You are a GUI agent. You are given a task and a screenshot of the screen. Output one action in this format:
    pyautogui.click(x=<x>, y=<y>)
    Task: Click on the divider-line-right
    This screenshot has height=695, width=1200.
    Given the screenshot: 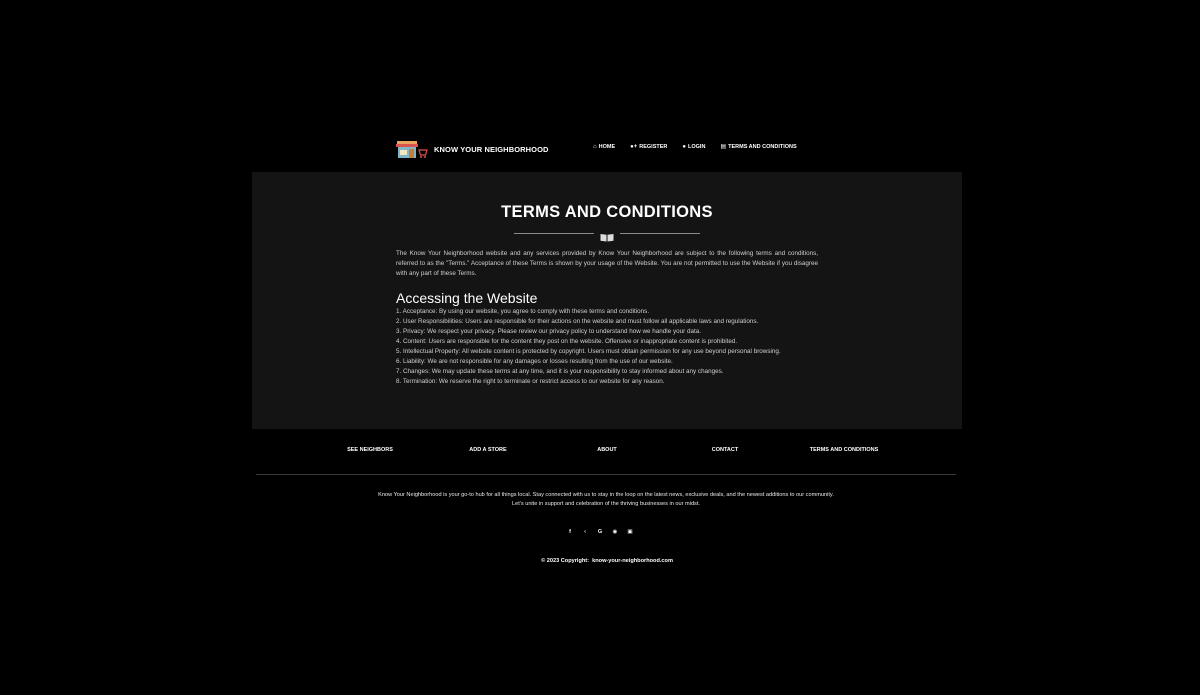 What is the action you would take?
    pyautogui.click(x=660, y=233)
    